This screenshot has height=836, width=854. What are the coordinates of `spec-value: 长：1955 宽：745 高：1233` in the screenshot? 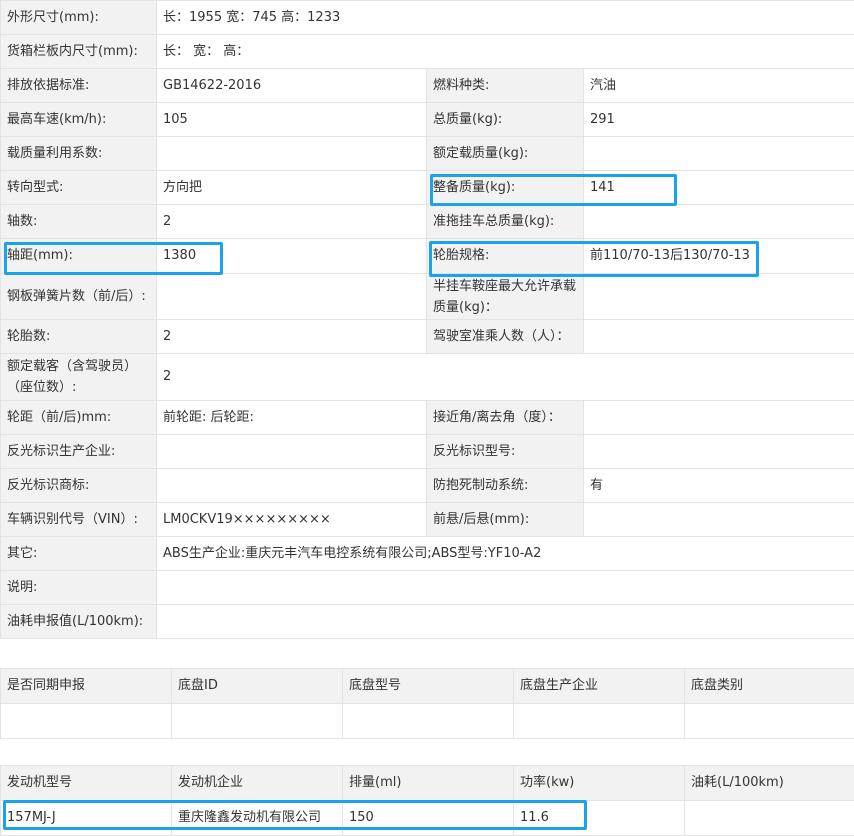 It's located at (505, 18).